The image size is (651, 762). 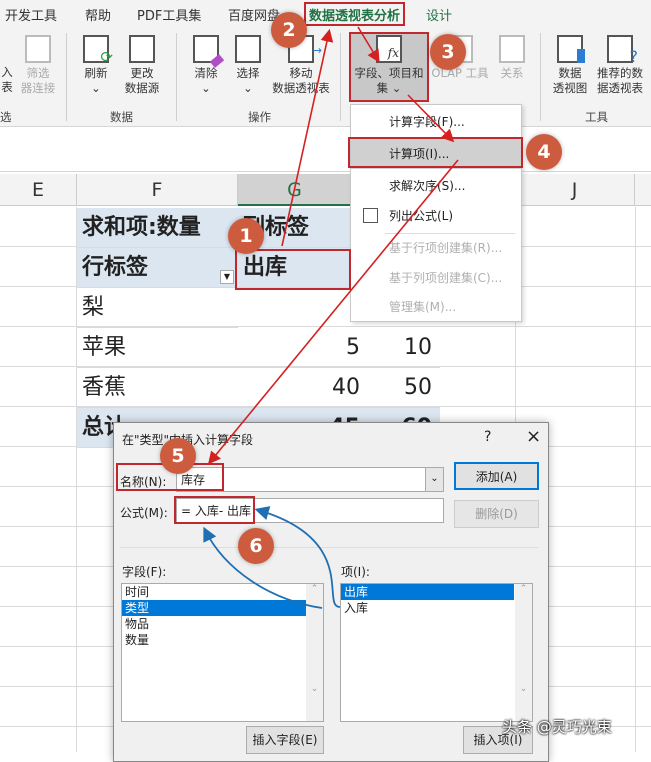 What do you see at coordinates (246, 236) in the screenshot?
I see `step-badge: 1` at bounding box center [246, 236].